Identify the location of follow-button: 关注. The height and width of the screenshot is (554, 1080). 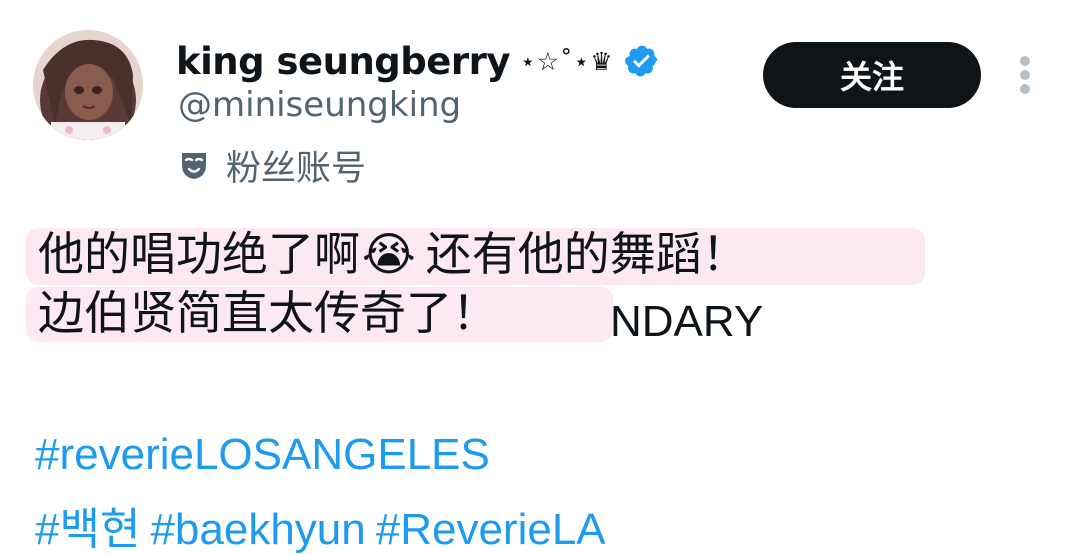
(872, 75).